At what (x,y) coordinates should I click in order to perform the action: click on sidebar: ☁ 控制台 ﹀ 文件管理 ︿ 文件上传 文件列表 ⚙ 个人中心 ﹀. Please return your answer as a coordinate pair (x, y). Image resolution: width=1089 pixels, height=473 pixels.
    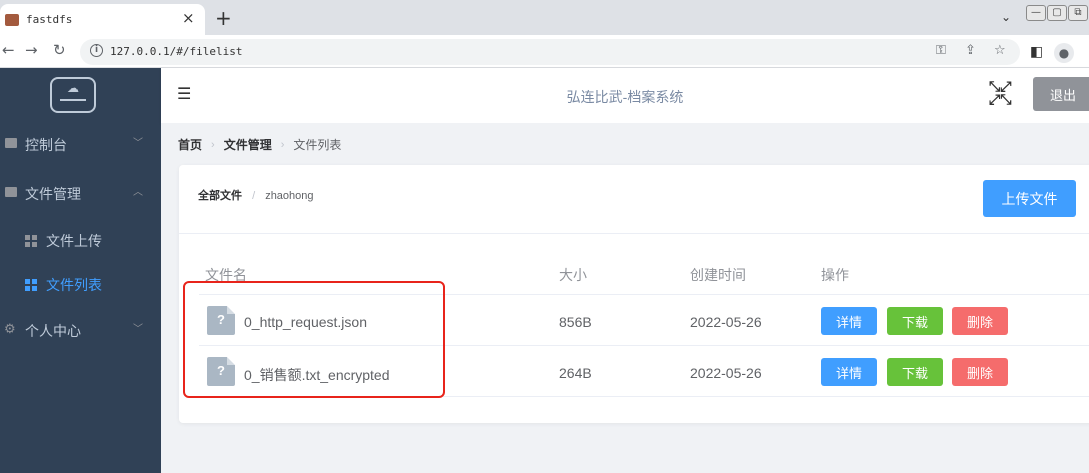
    Looking at the image, I should click on (80, 270).